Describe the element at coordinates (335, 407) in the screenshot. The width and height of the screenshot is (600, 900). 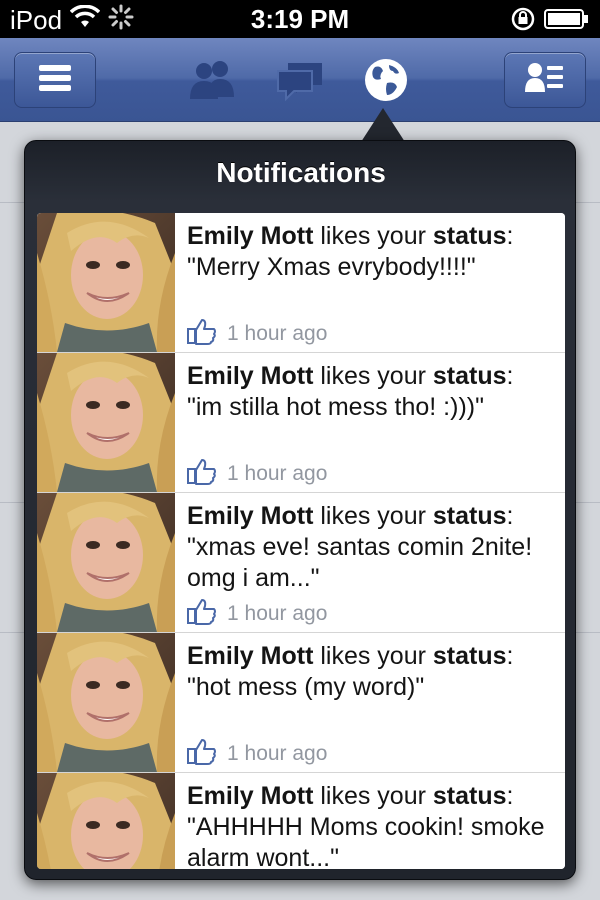
I see `status-quote: "im stilla hot mess tho! :)))"` at that location.